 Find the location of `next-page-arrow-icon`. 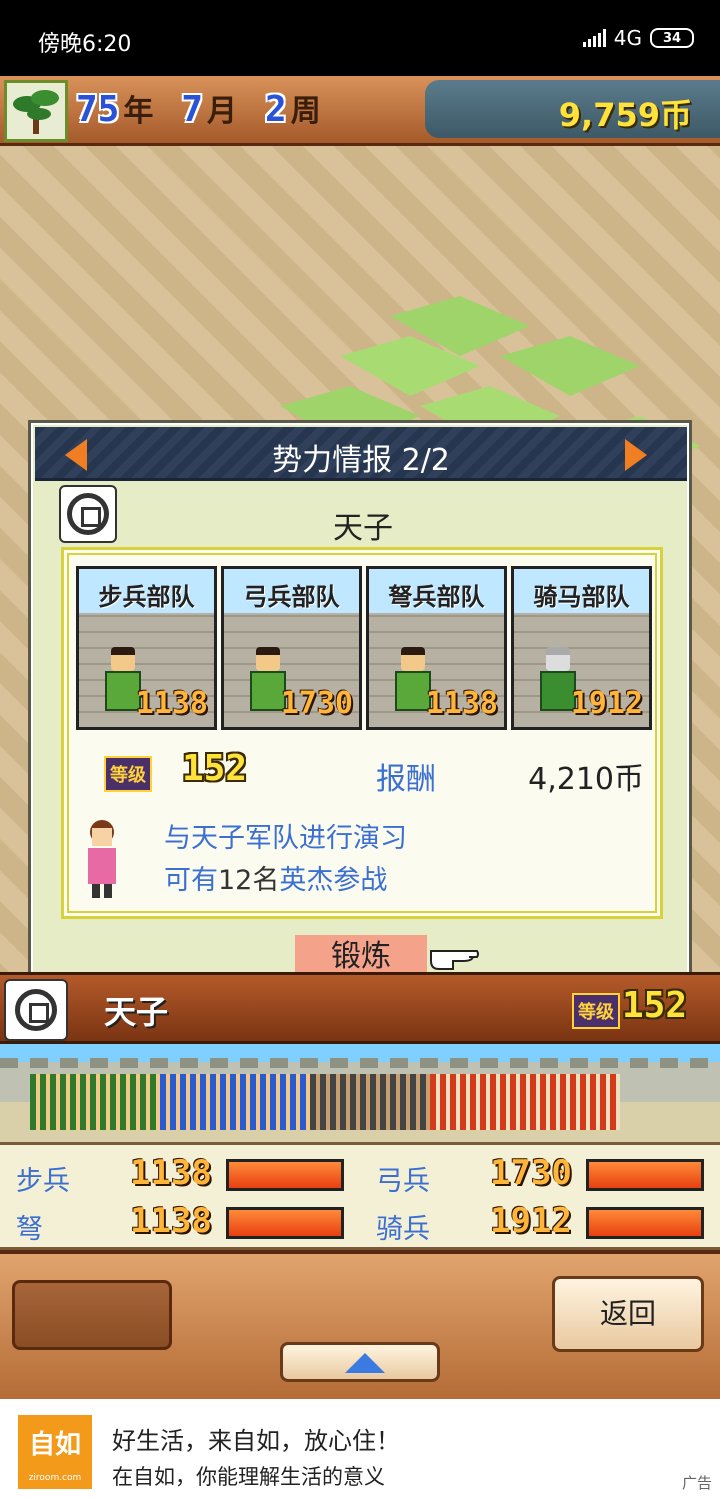

next-page-arrow-icon is located at coordinates (636, 455).